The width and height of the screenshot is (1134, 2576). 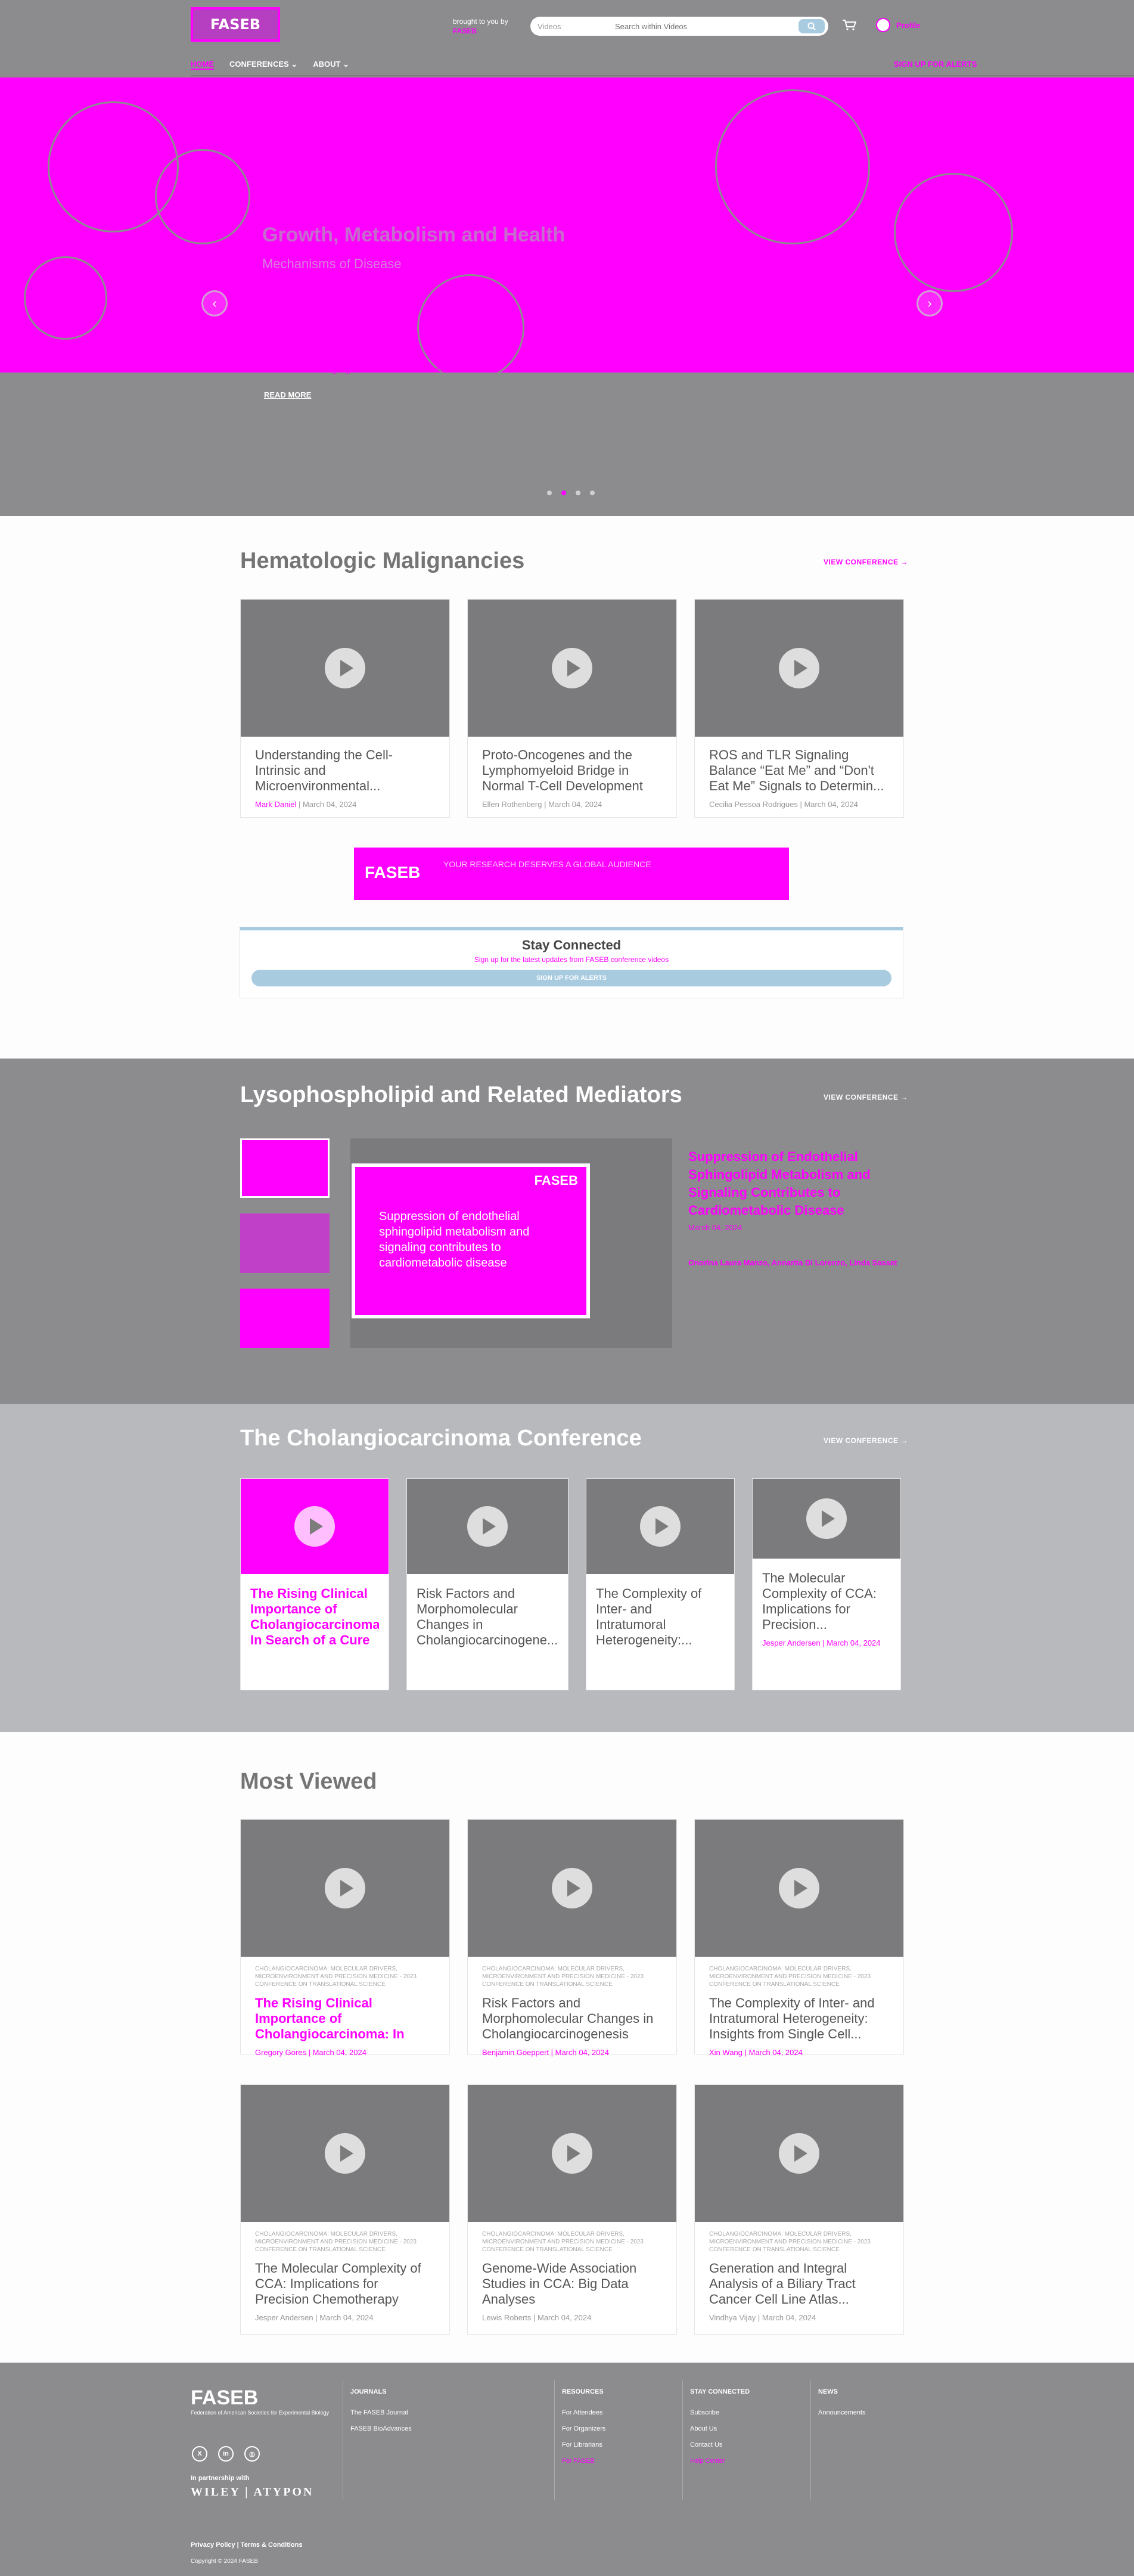 I want to click on site-logo: FASEB, so click(x=235, y=24).